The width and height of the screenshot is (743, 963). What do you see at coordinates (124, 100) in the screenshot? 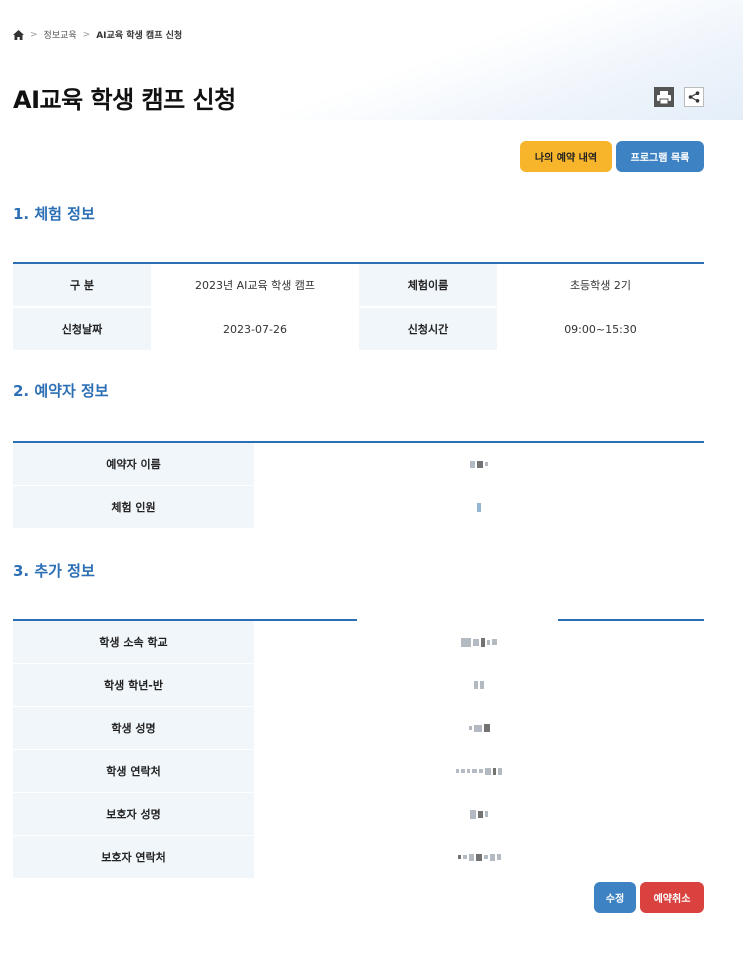
I see `page-title: AI교육 학생 캠프 신청` at bounding box center [124, 100].